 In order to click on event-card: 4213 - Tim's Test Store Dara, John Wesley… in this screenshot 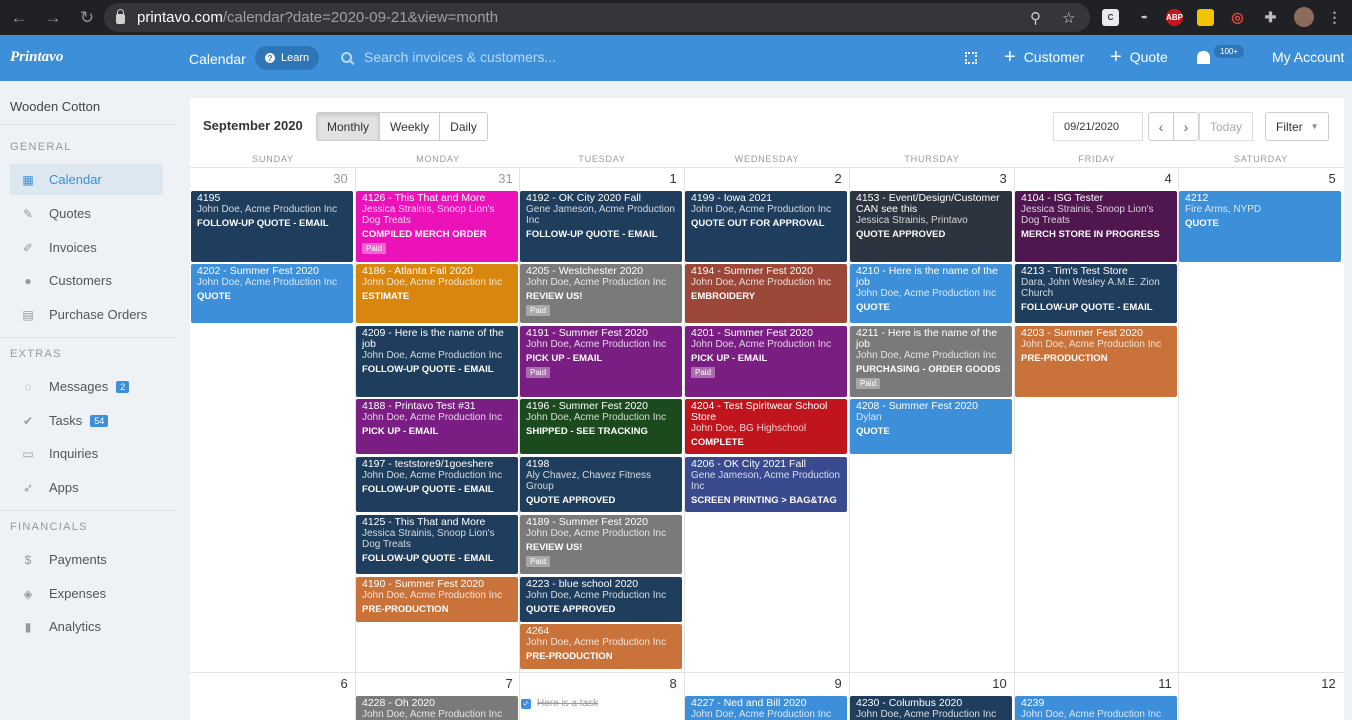, I will do `click(1096, 293)`.